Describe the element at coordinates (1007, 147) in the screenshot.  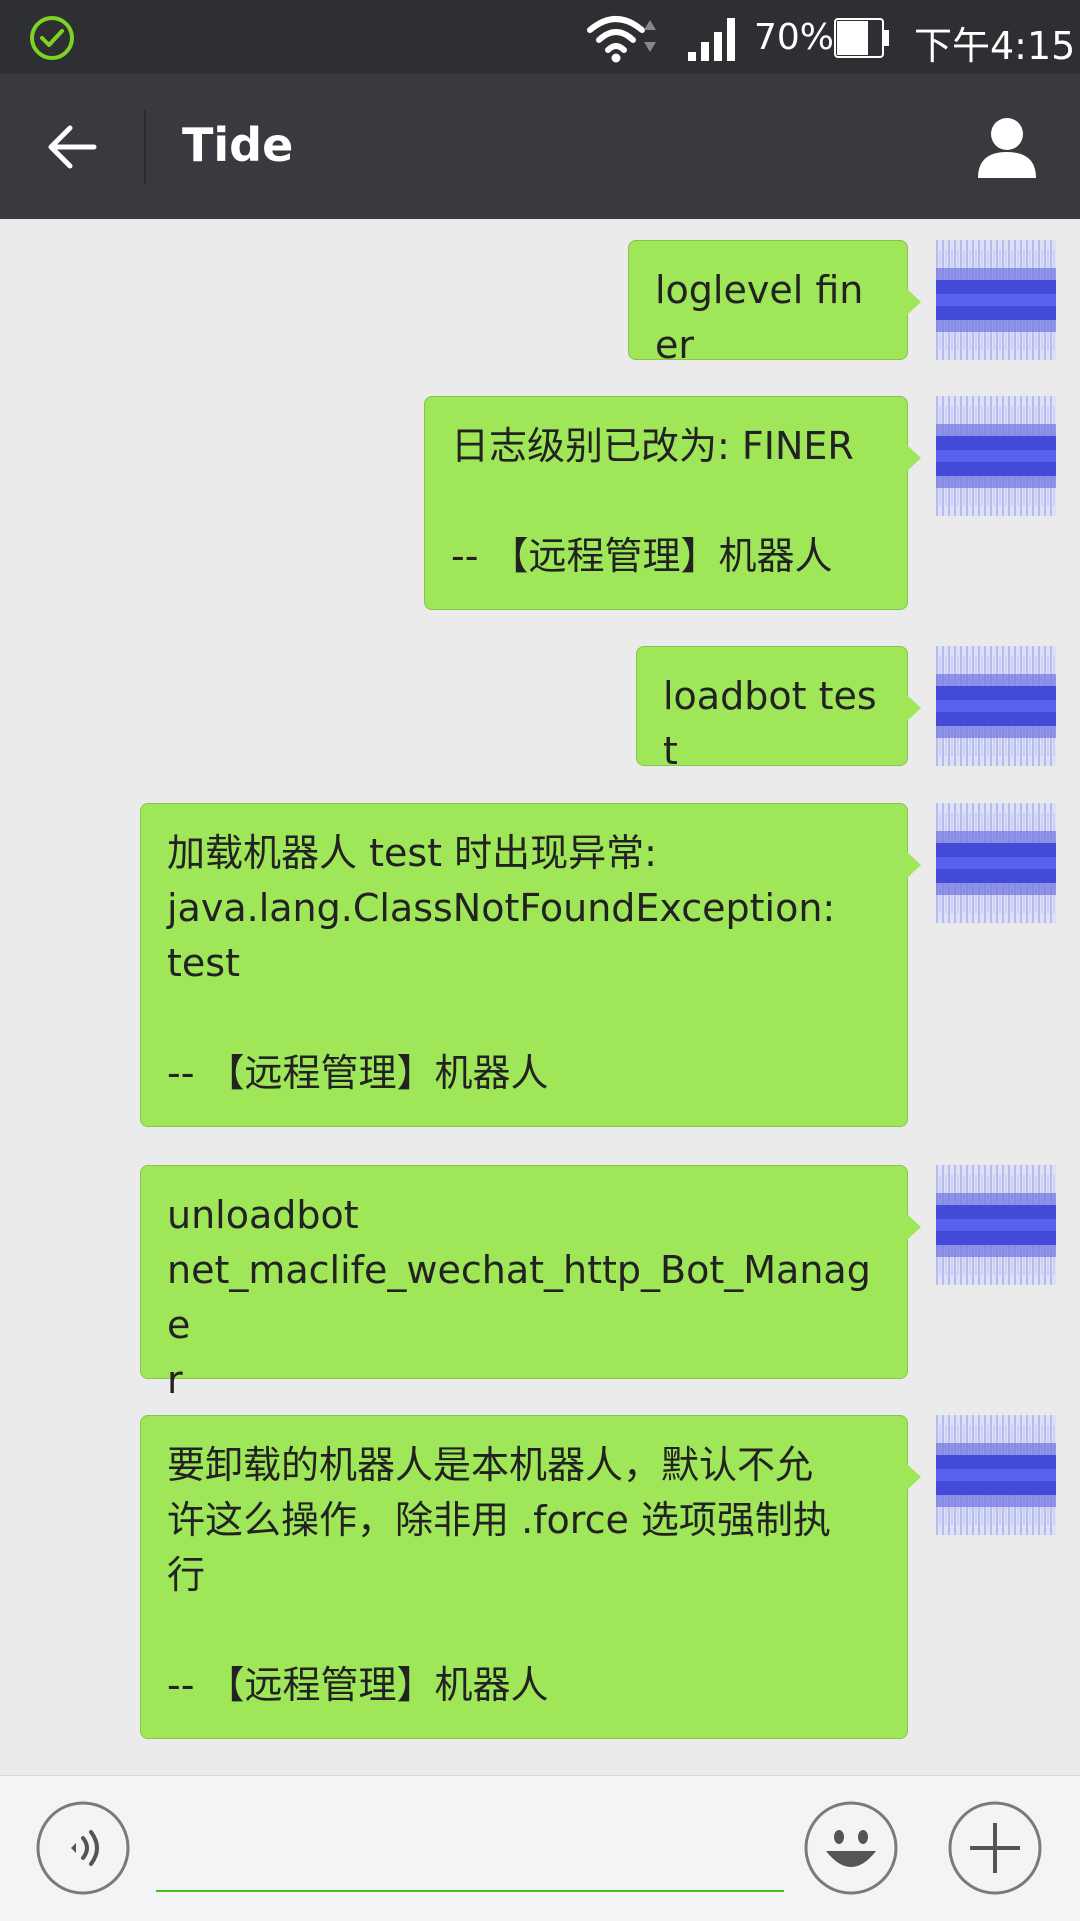
I see `person-icon` at that location.